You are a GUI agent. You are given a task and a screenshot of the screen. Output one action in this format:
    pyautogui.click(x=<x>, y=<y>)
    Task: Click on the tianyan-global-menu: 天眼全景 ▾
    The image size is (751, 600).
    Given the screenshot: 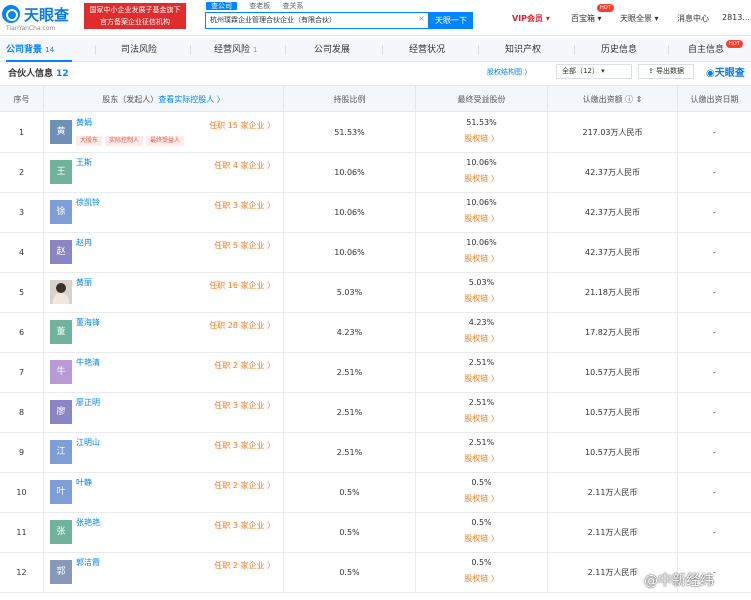 What is the action you would take?
    pyautogui.click(x=639, y=18)
    